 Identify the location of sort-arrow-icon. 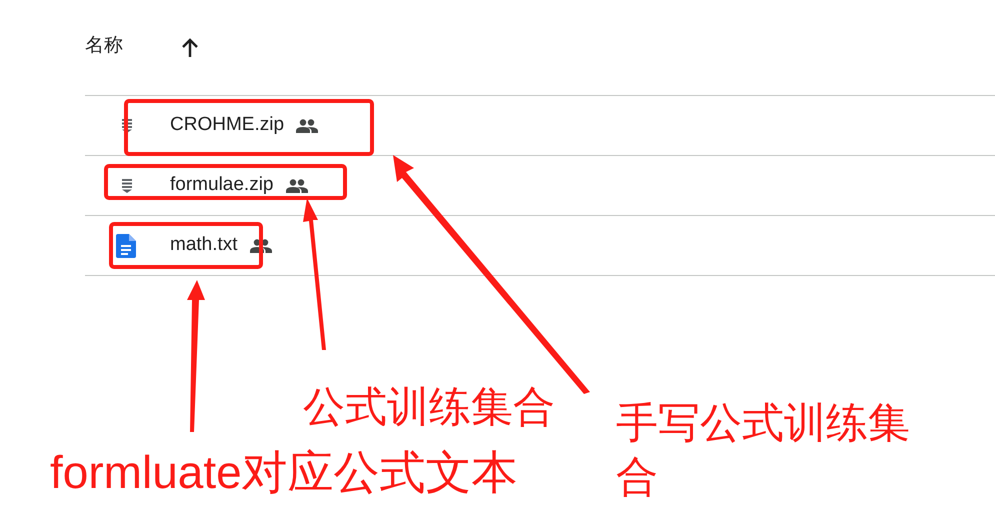
(190, 48).